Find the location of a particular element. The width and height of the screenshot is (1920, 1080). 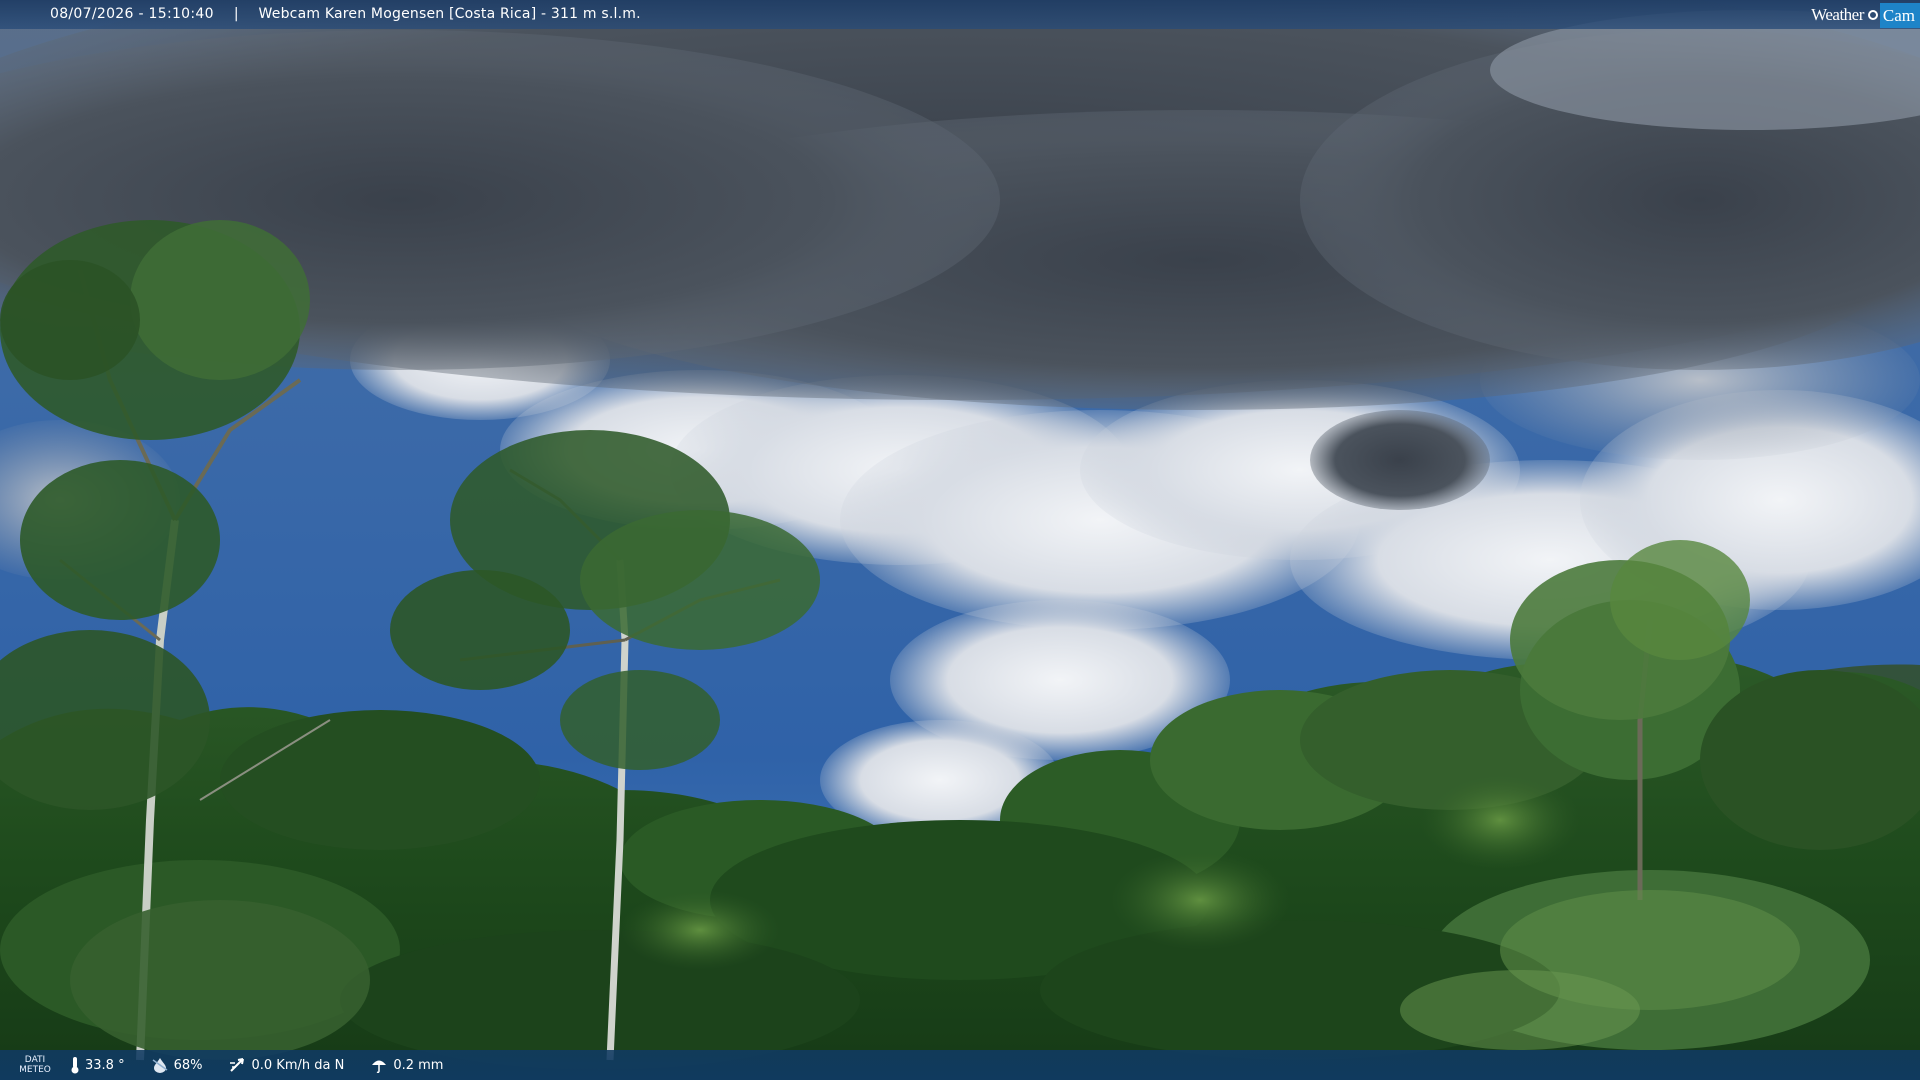

humidity-value: 68% is located at coordinates (188, 1065).